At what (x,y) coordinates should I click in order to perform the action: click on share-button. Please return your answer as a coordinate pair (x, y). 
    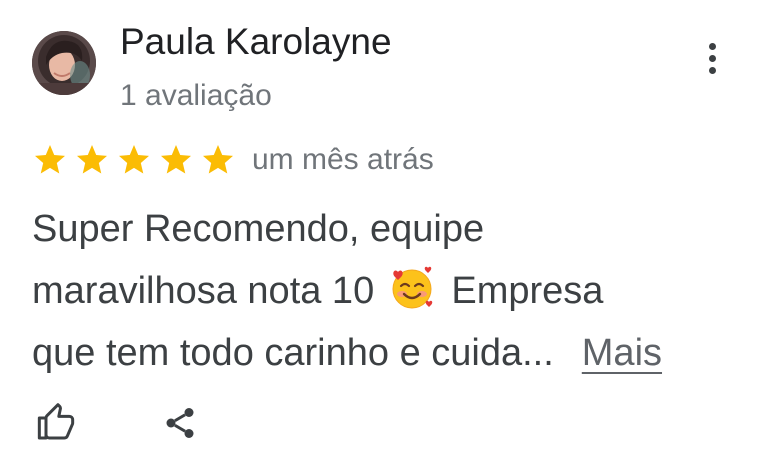
    Looking at the image, I should click on (180, 425).